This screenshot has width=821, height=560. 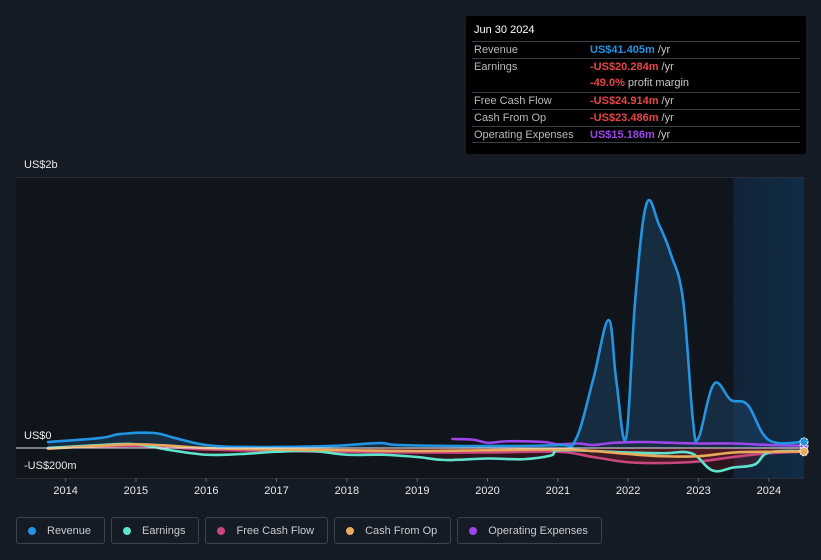 I want to click on x-tick-label: 2020, so click(x=487, y=491).